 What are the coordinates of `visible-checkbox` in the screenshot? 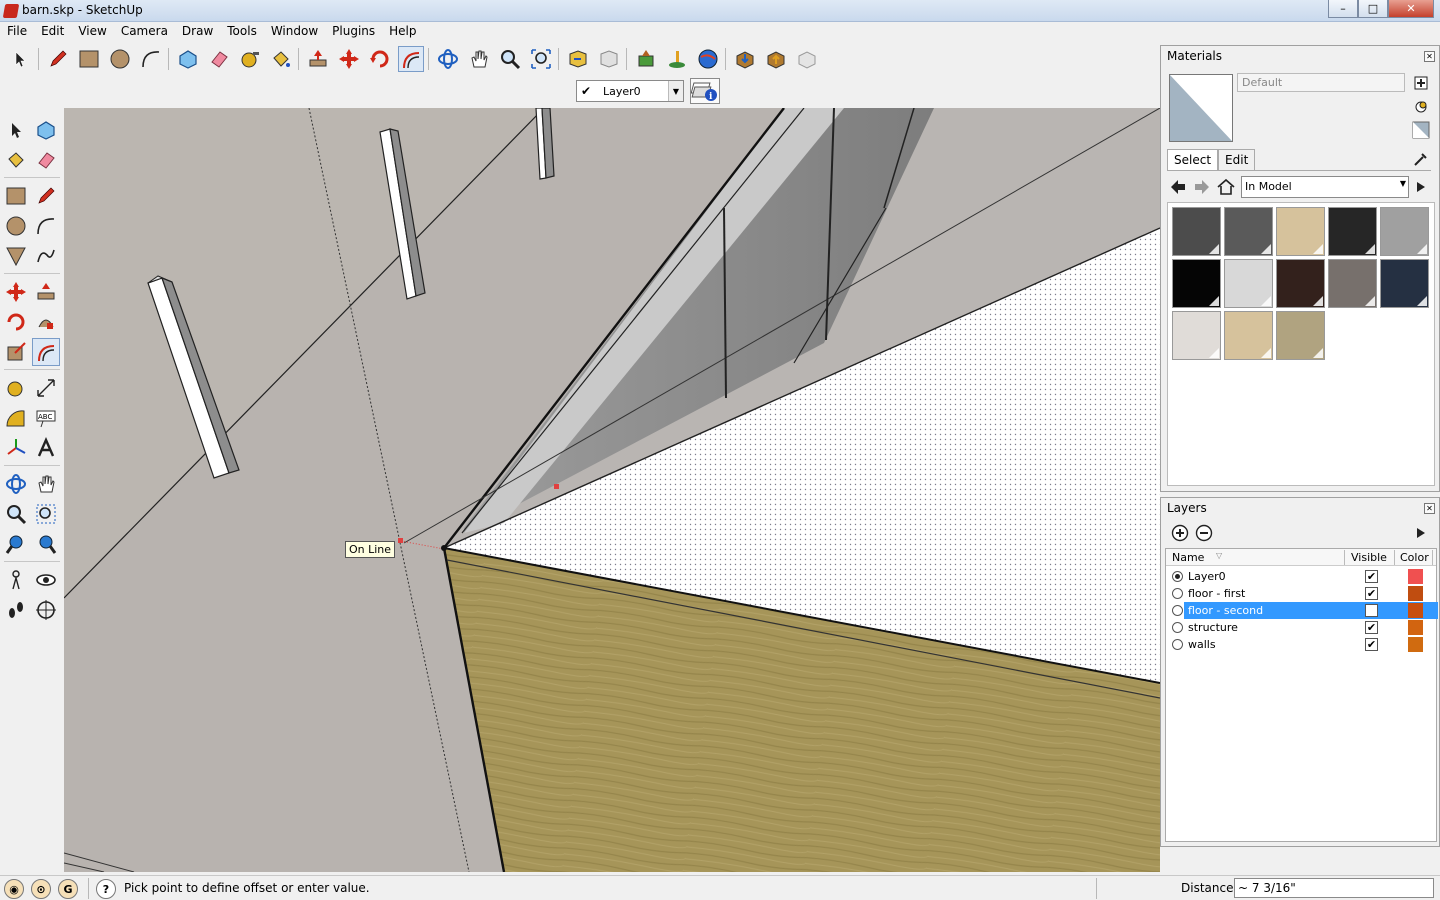 It's located at (1371, 610).